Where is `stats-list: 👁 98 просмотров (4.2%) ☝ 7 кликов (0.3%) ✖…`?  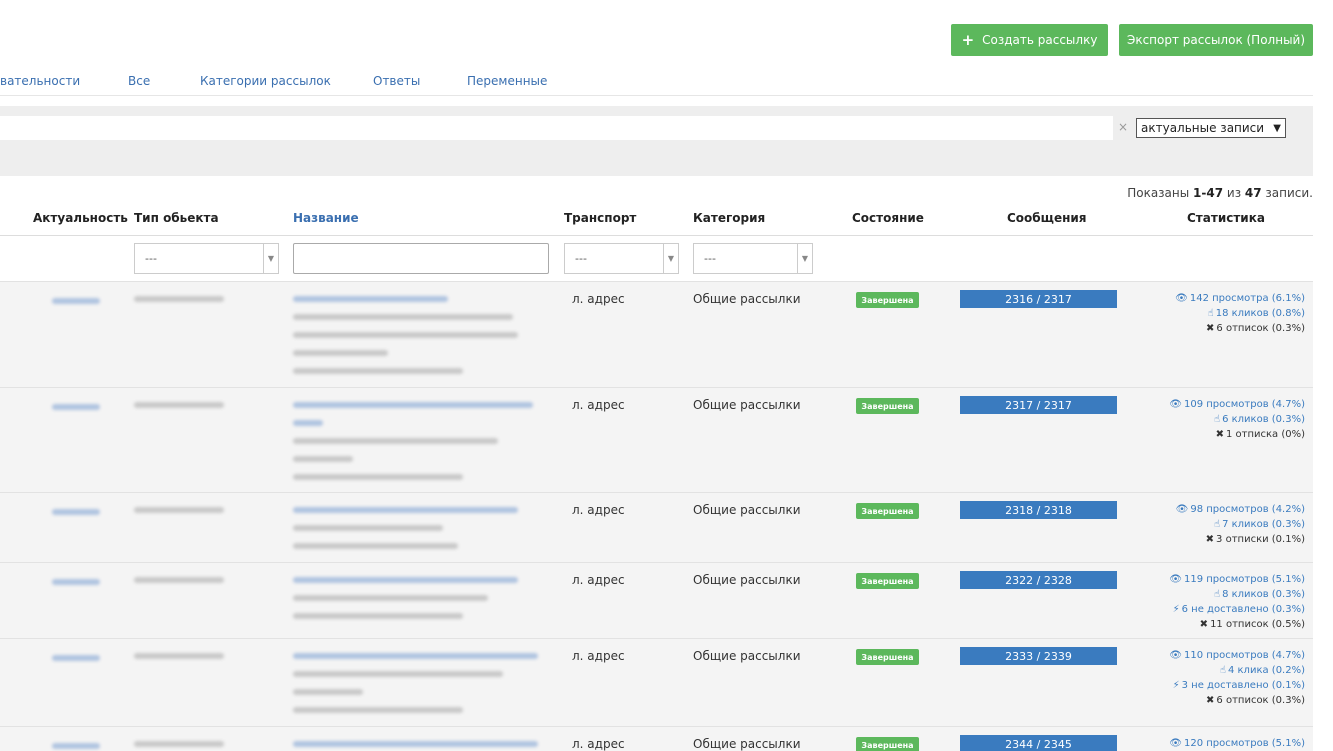
stats-list: 👁 98 просмотров (4.2%) ☝ 7 кликов (0.3%) ✖… is located at coordinates (1240, 524).